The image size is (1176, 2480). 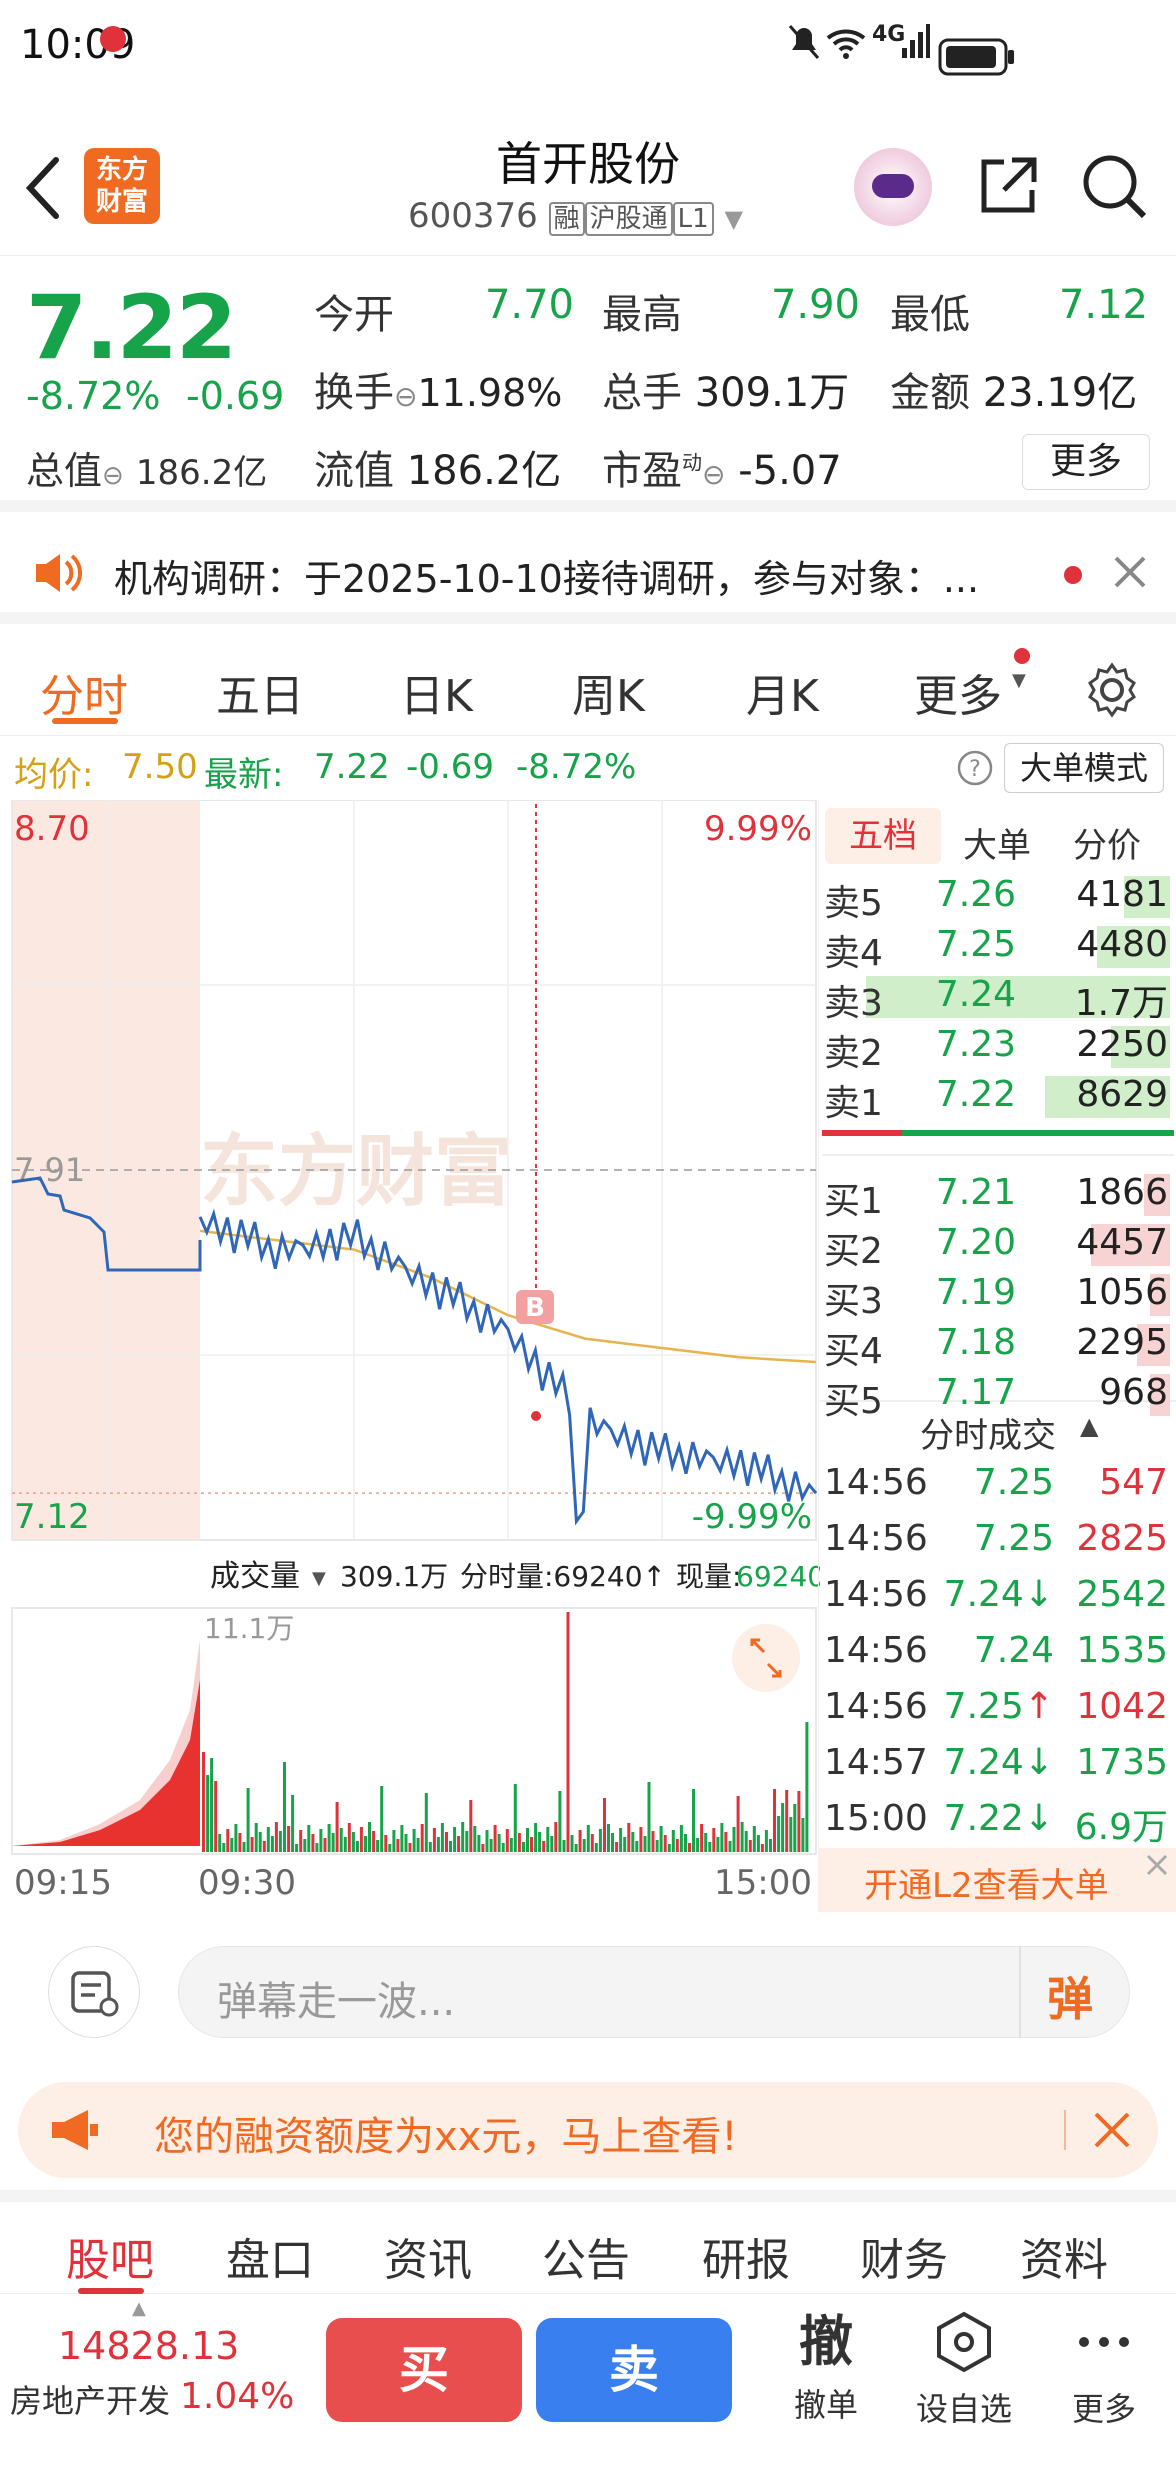 What do you see at coordinates (1114, 186) in the screenshot?
I see `search-icon` at bounding box center [1114, 186].